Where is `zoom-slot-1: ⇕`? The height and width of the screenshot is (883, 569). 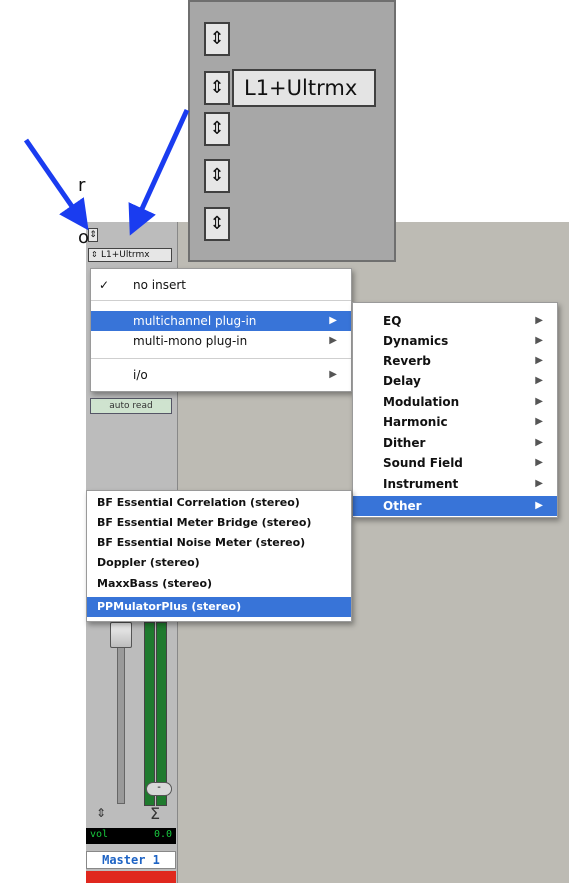
zoom-slot-1: ⇕ is located at coordinates (217, 39).